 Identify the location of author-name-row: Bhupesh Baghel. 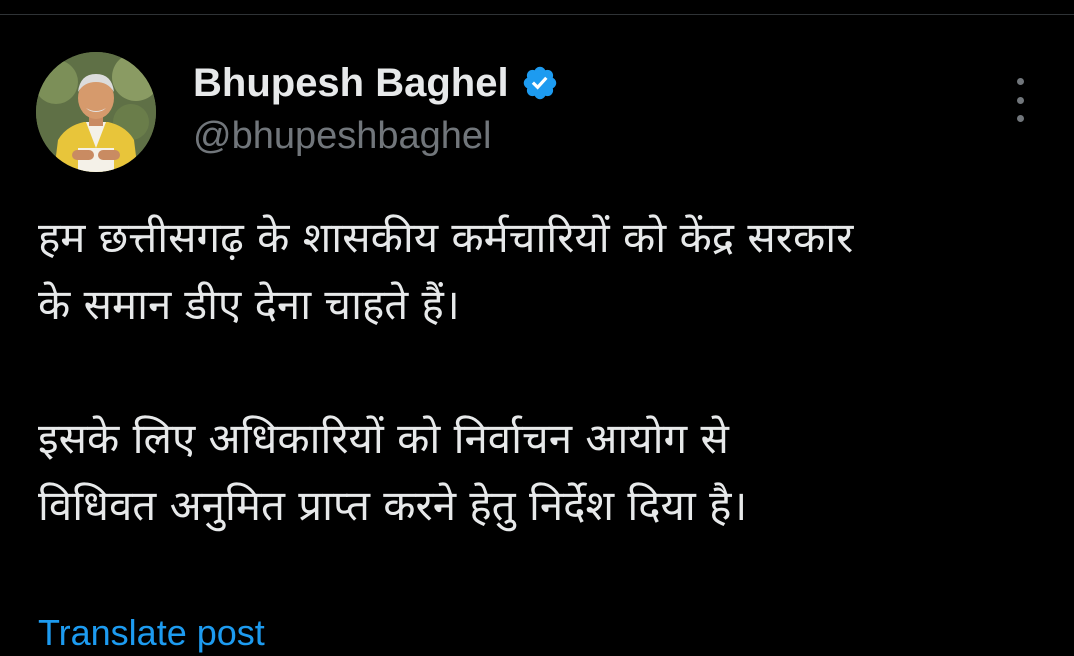
(376, 83).